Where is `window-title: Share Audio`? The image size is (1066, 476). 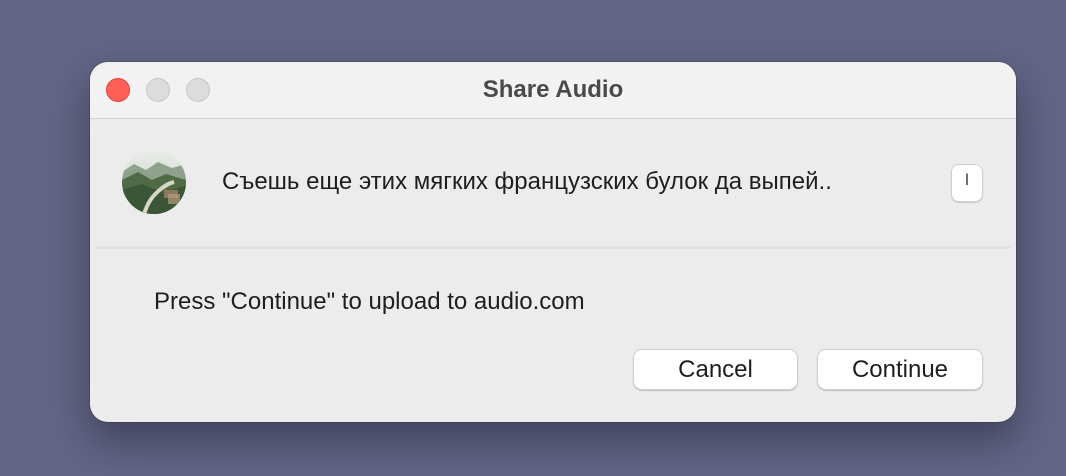 window-title: Share Audio is located at coordinates (553, 89).